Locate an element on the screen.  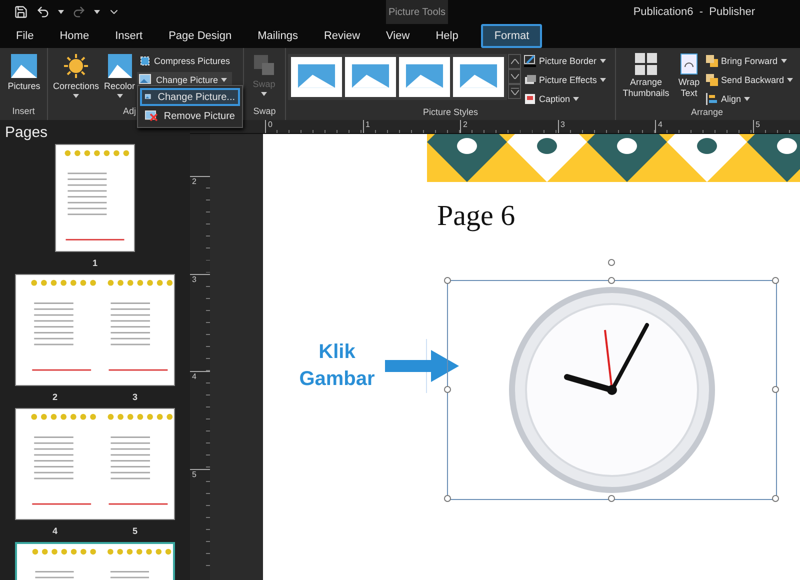
arrow-icon is located at coordinates (422, 366).